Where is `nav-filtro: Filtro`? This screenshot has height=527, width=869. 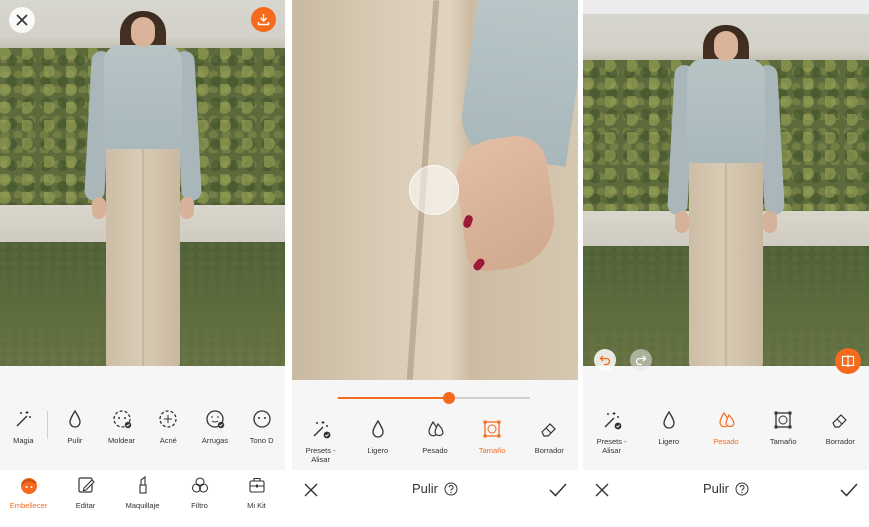
nav-filtro: Filtro is located at coordinates (200, 492).